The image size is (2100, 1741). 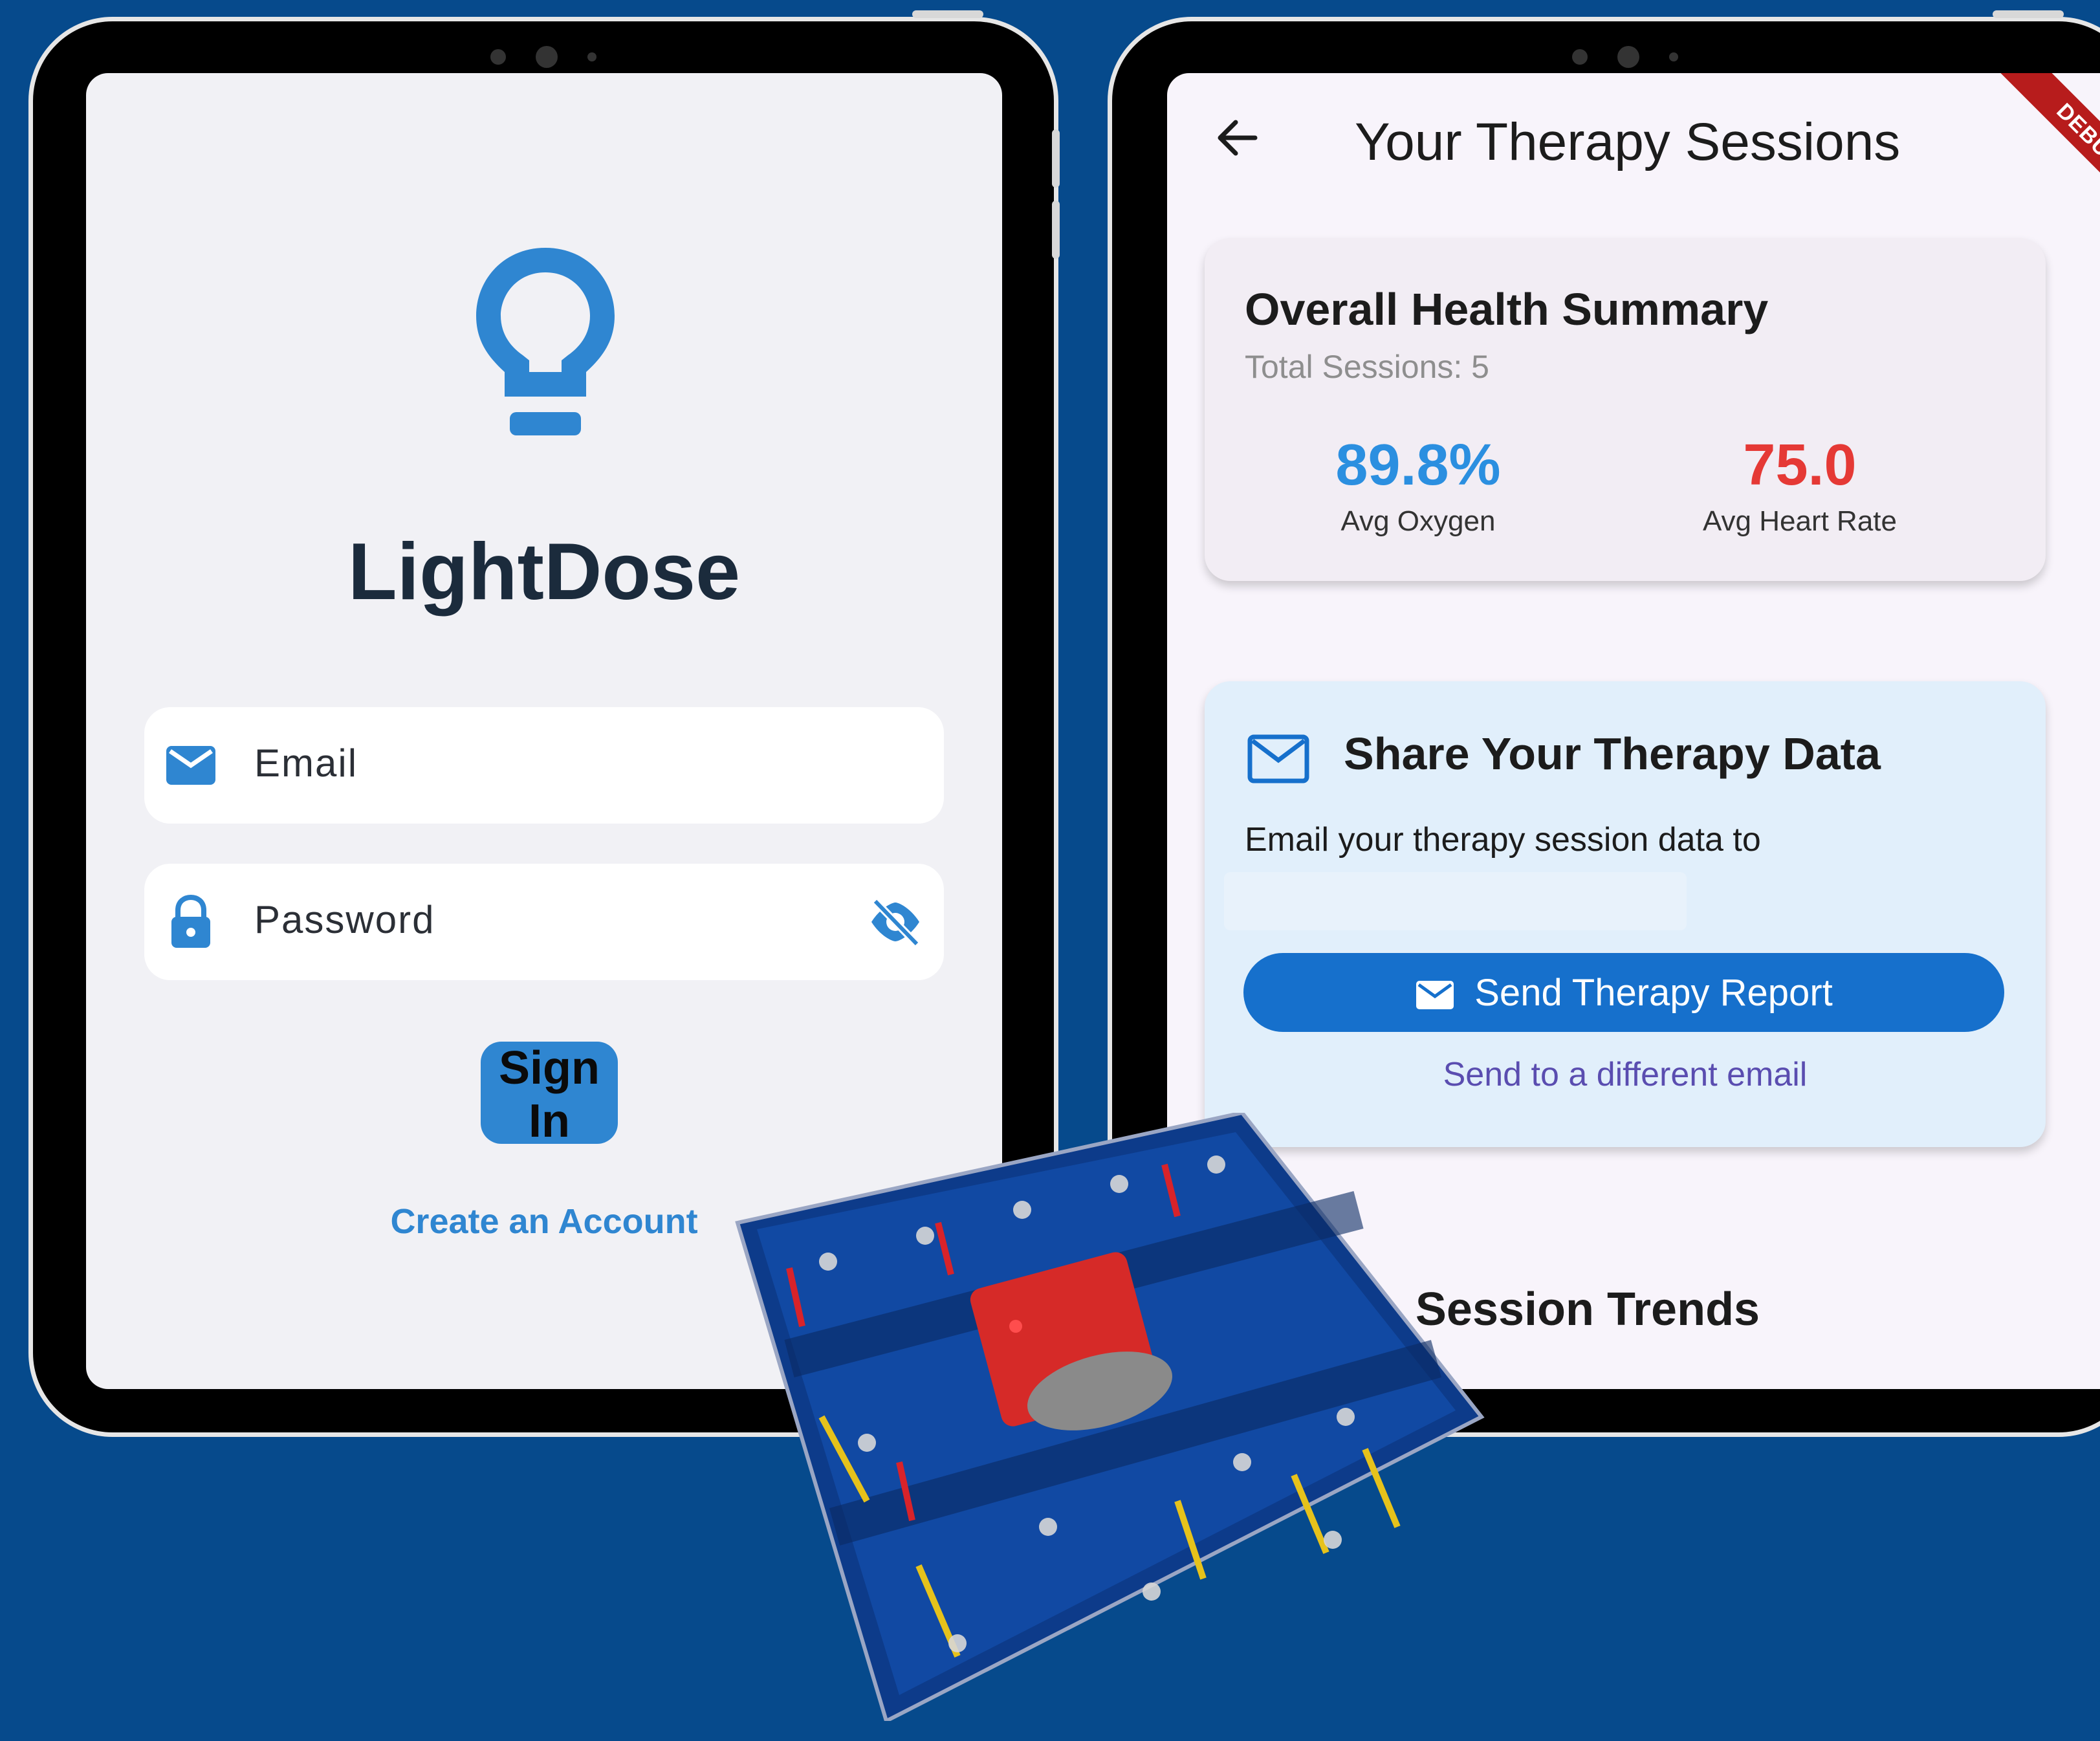 What do you see at coordinates (549, 1094) in the screenshot?
I see `sign-in-button: Sign In` at bounding box center [549, 1094].